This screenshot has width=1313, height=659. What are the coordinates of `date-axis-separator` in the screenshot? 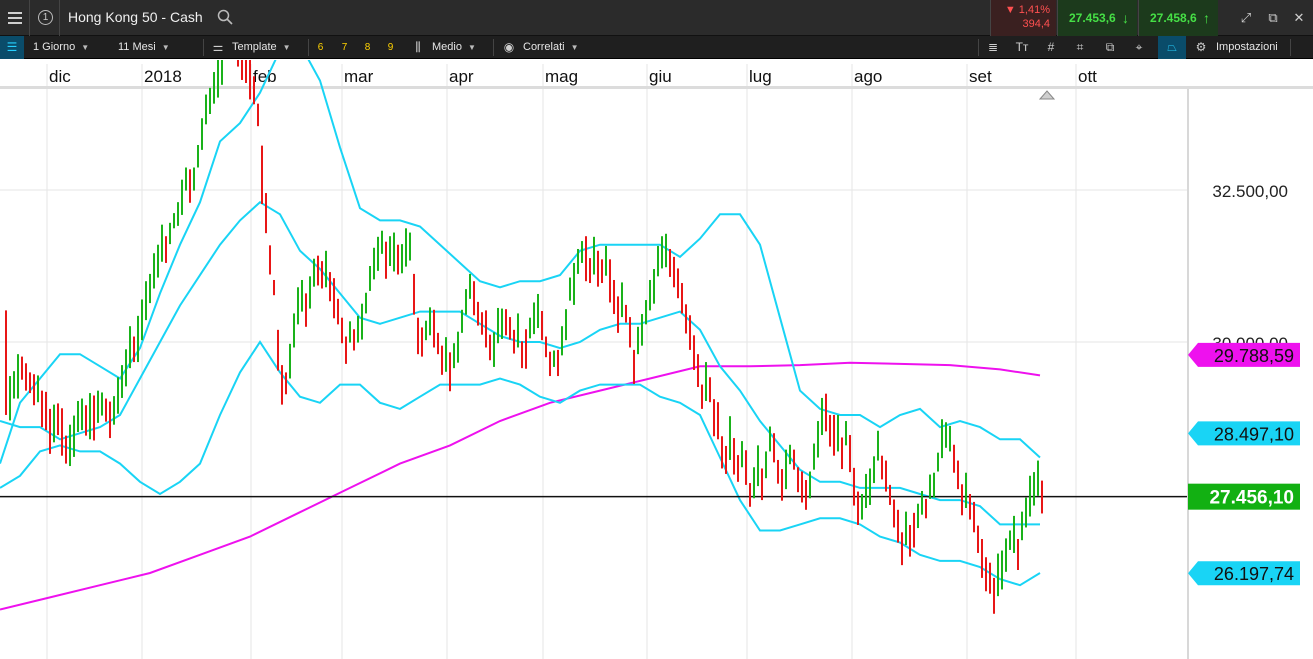 It's located at (656, 87).